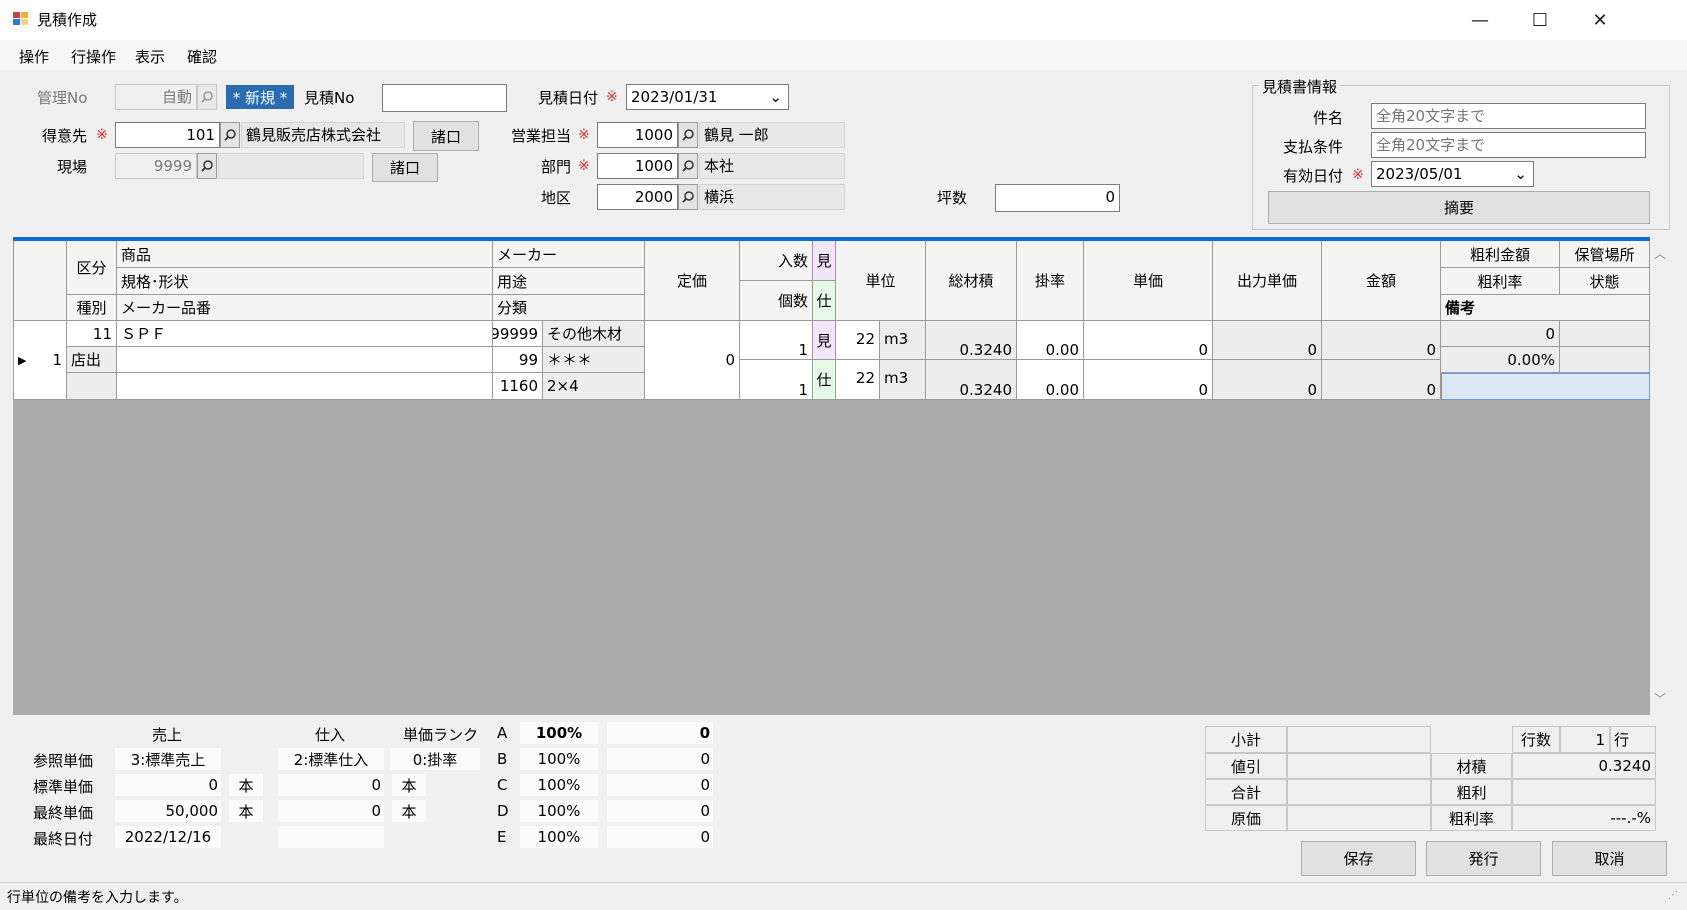 This screenshot has height=910, width=1687. What do you see at coordinates (1480, 20) in the screenshot?
I see `minimize-button: —` at bounding box center [1480, 20].